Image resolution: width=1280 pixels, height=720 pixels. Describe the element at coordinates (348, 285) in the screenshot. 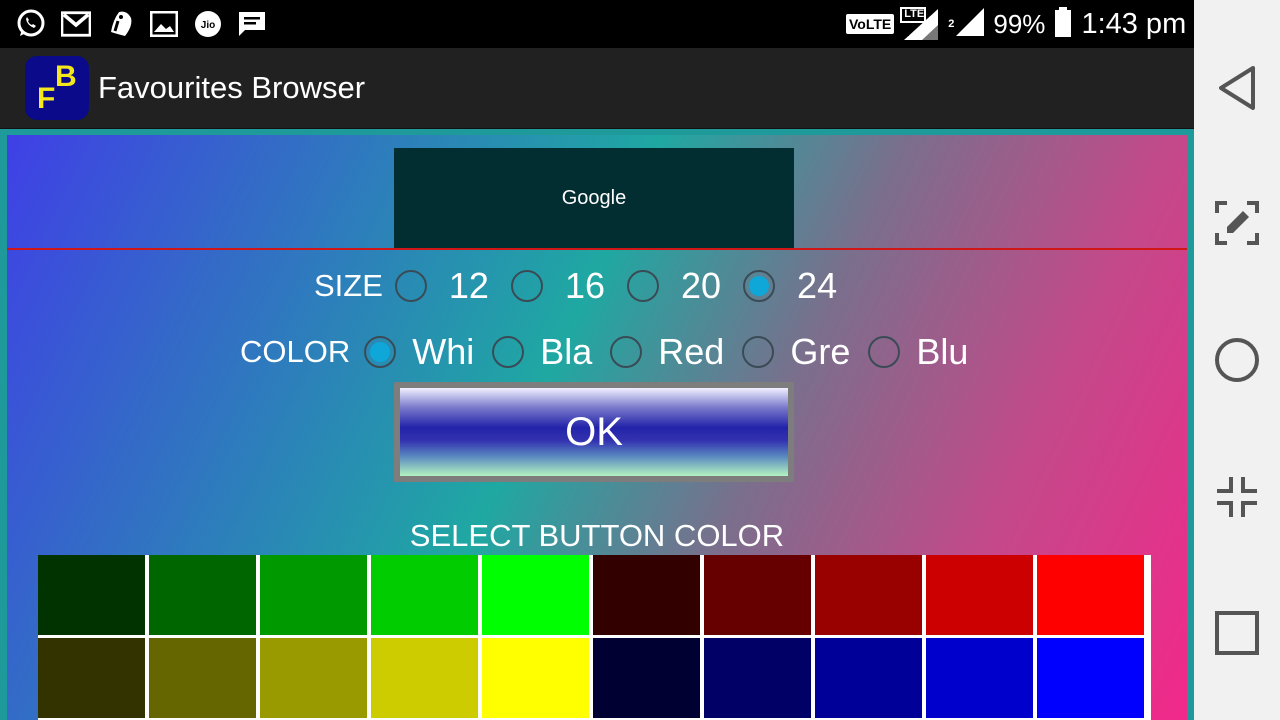

I see `size-label: SIZE` at that location.